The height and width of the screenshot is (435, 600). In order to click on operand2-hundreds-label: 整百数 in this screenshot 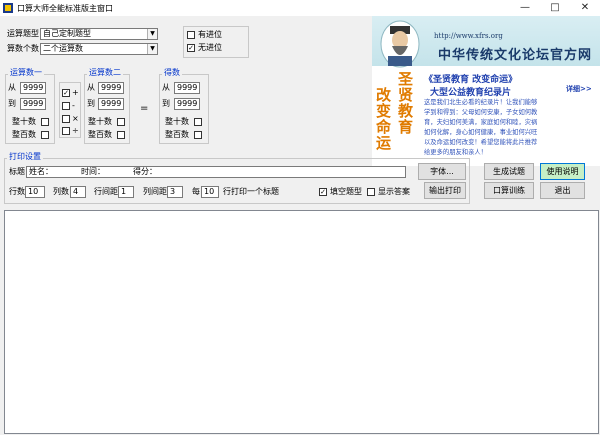, I will do `click(100, 134)`.